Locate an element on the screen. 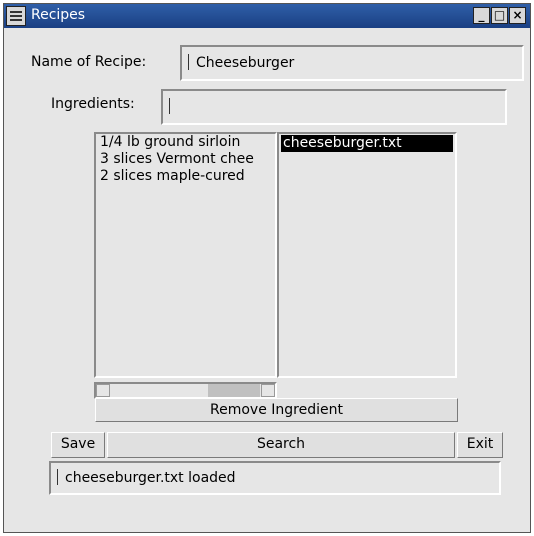 This screenshot has height=536, width=534. close-icon: × is located at coordinates (517, 15).